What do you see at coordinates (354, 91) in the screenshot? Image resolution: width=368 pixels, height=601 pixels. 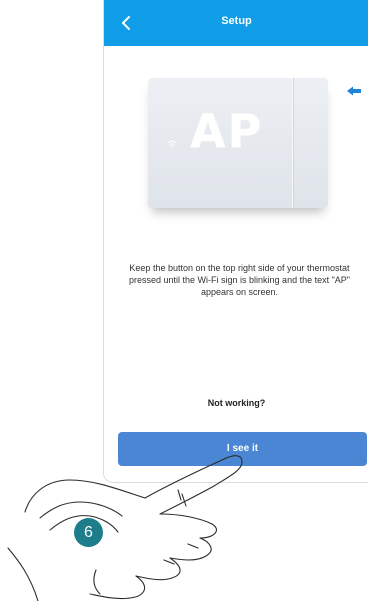 I see `arrow-left-icon` at bounding box center [354, 91].